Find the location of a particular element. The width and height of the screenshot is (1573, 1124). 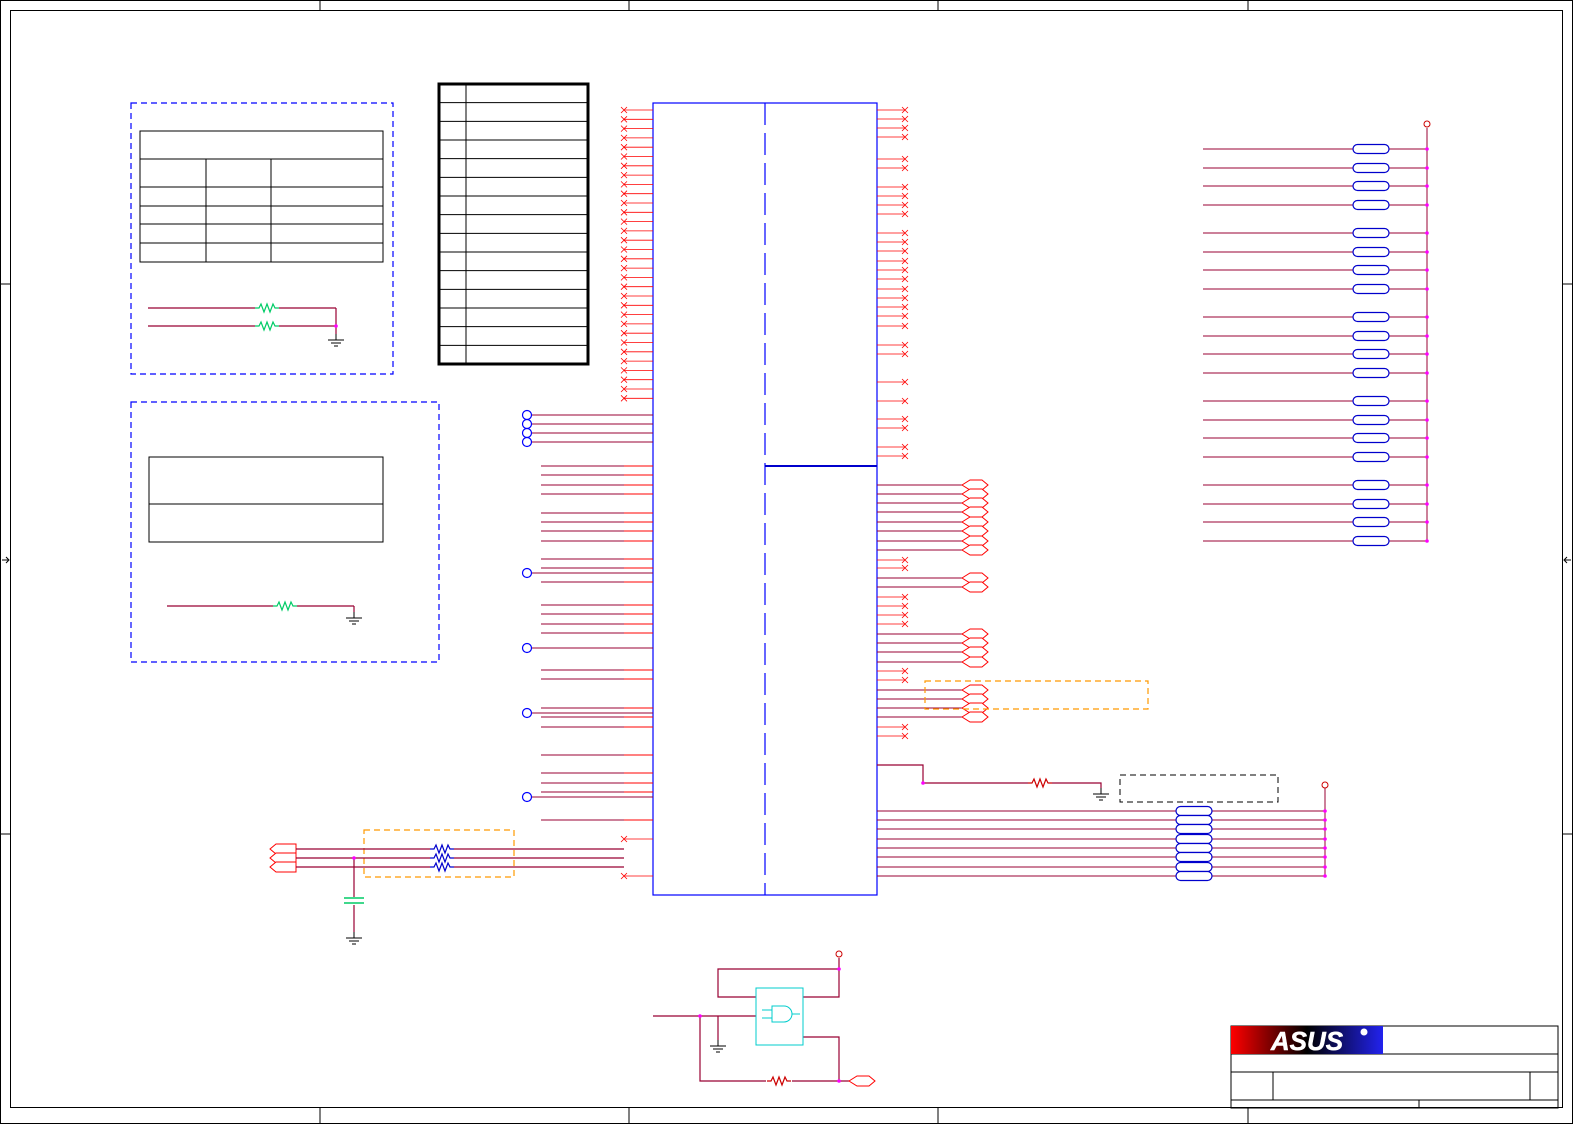

asus-logo-text: ASUS is located at coordinates (1307, 1041).